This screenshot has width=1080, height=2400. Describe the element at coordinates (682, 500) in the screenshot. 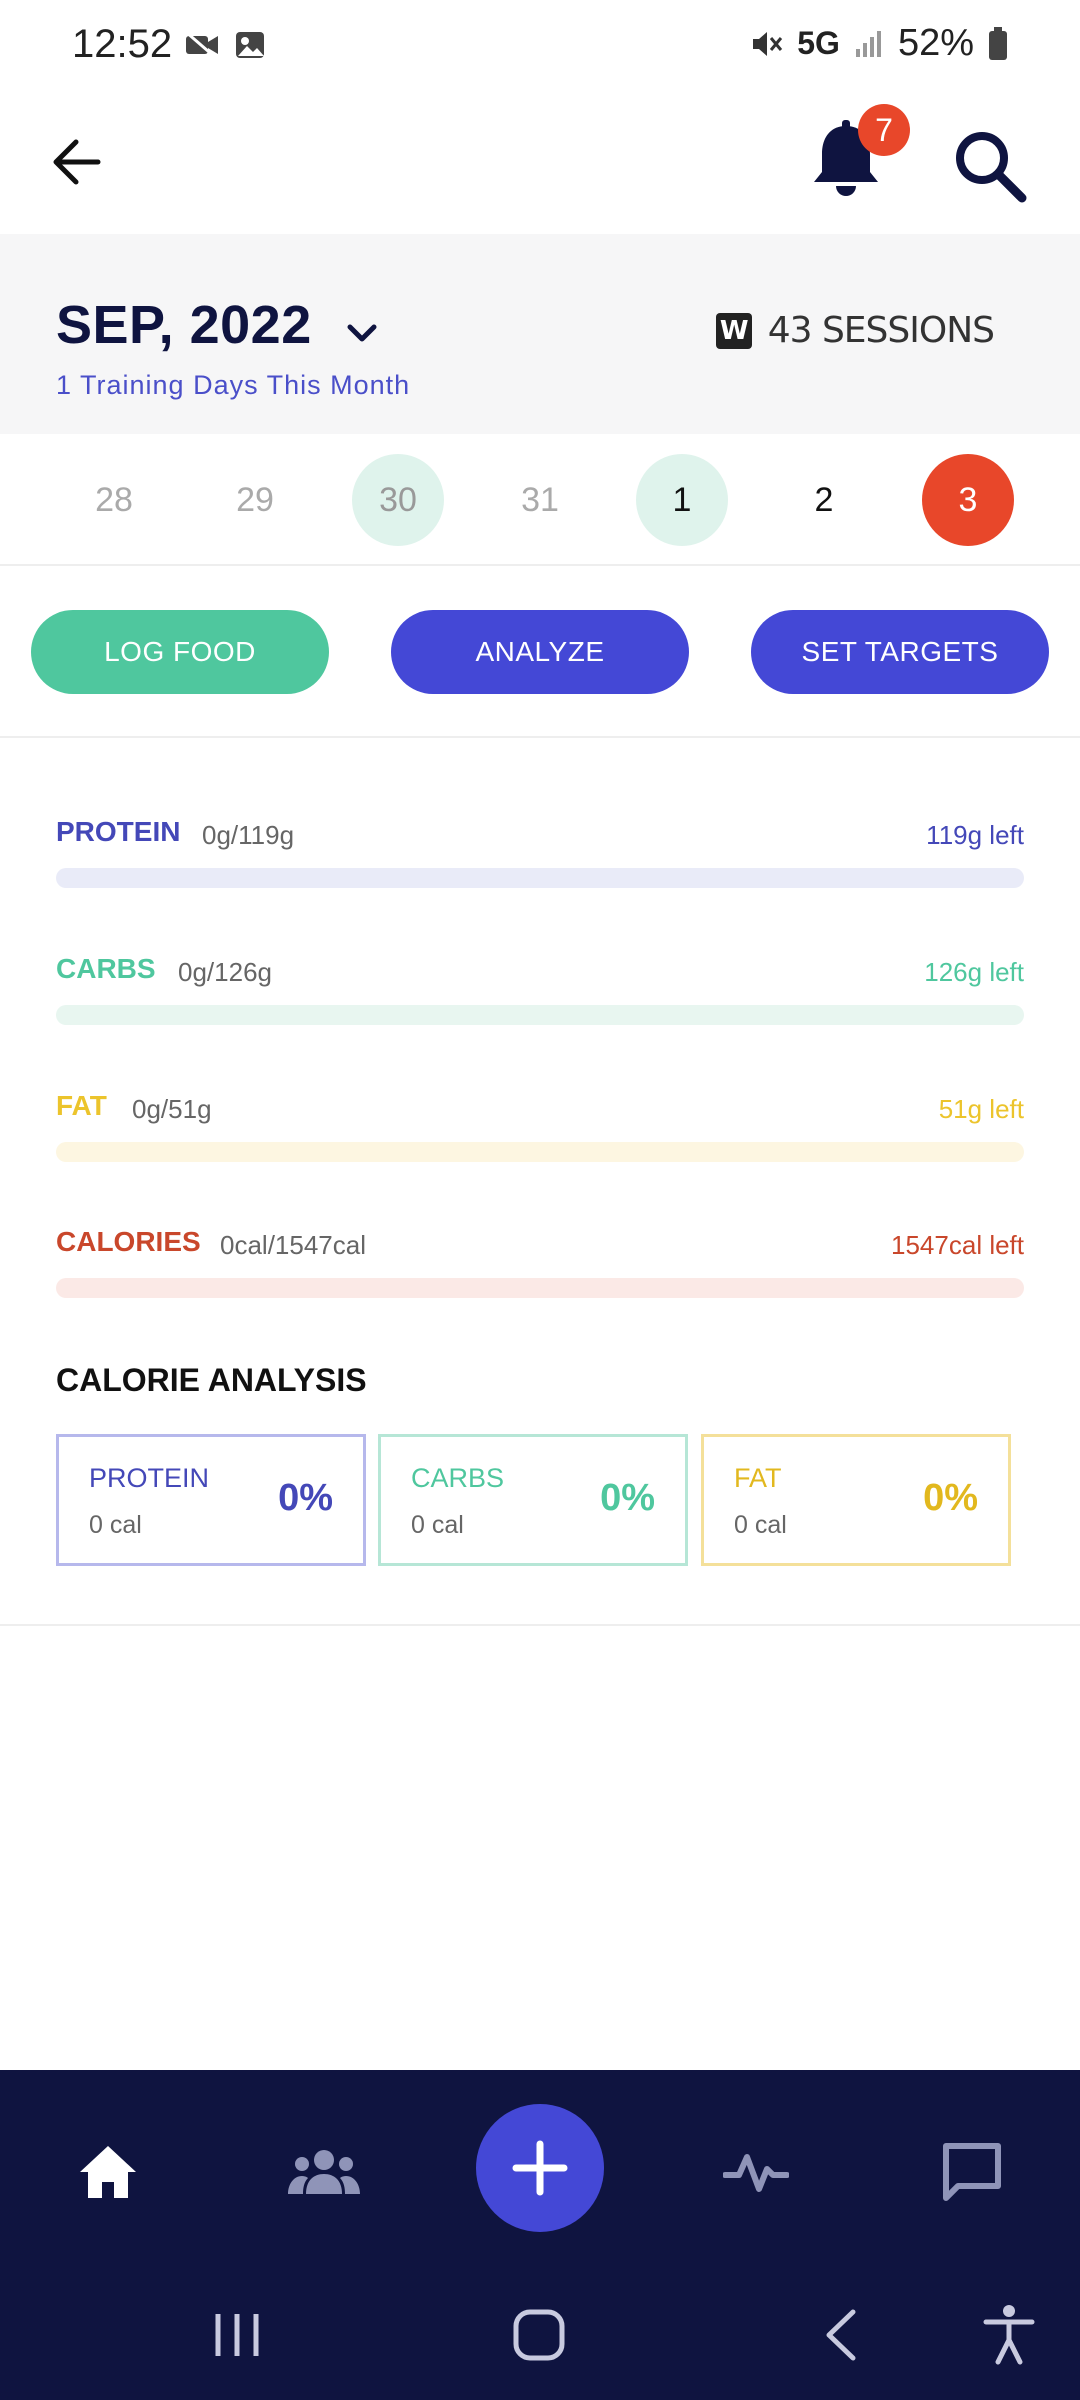

I see `date-item: 1` at that location.